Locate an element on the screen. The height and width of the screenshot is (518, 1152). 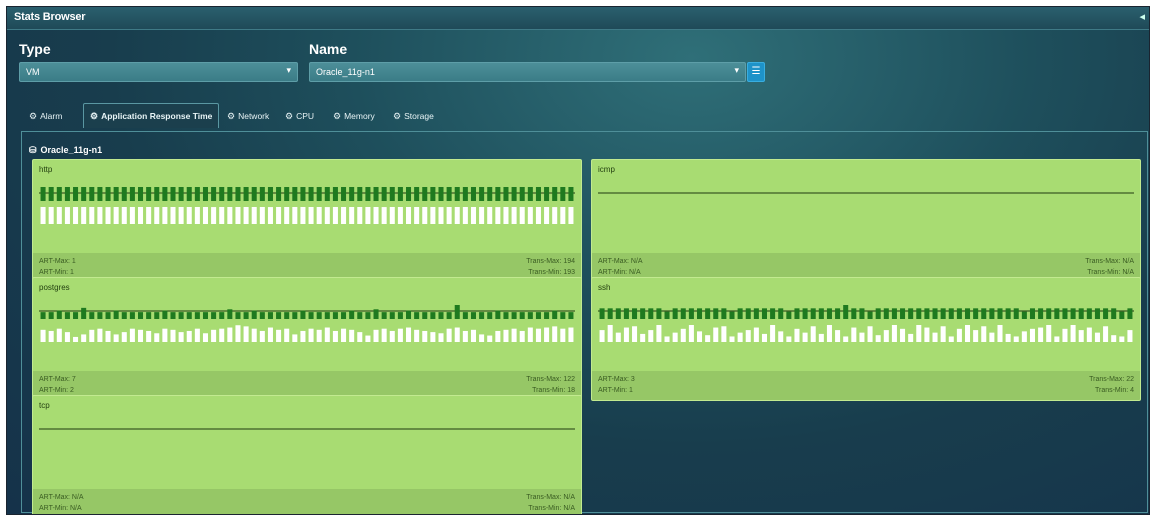
card-chart-svg is located at coordinates (307, 429).